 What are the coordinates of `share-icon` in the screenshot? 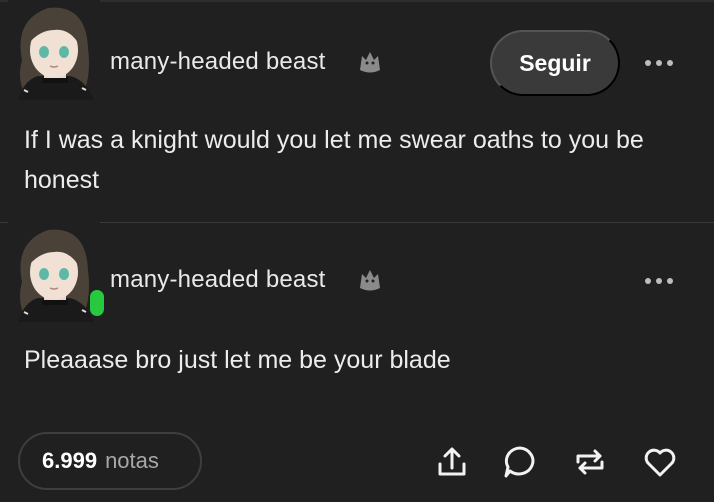 It's located at (452, 462).